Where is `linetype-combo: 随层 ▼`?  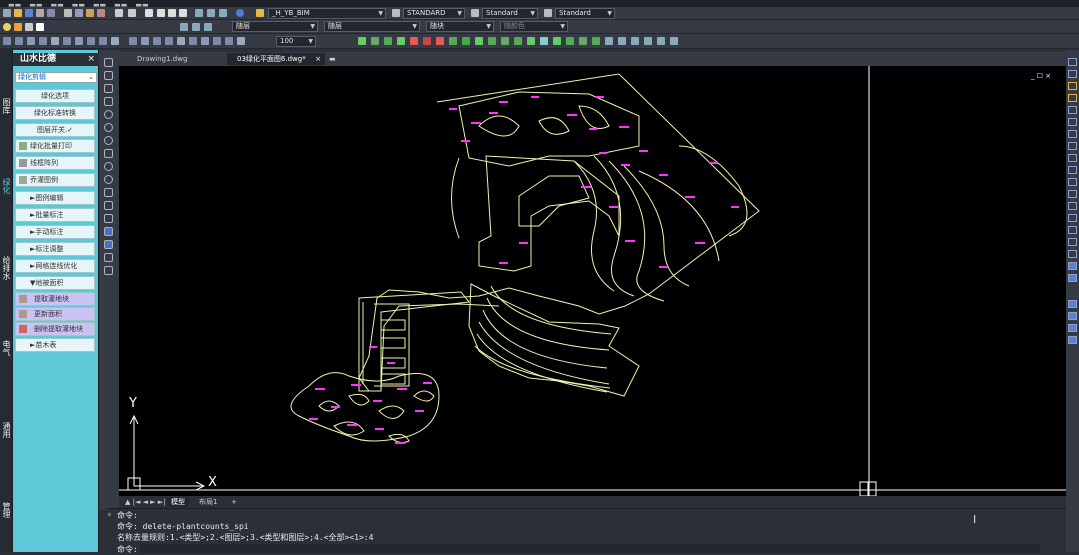 linetype-combo: 随层 ▼ is located at coordinates (372, 26).